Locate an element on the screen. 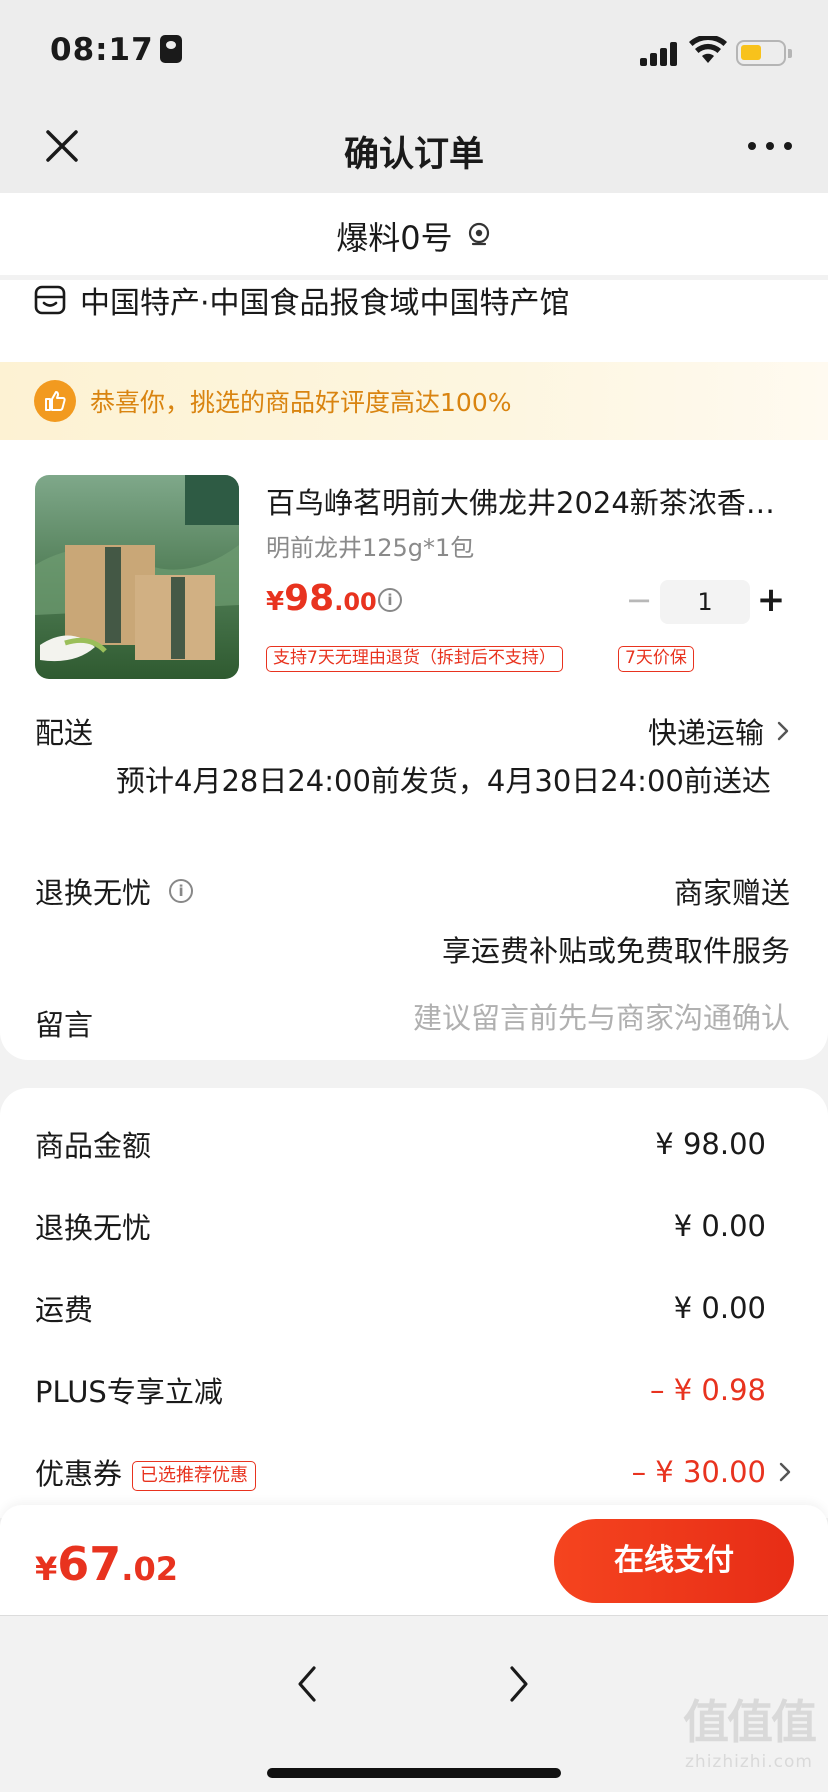 This screenshot has width=828, height=1792. nav-bar: 确认订单 is located at coordinates (414, 146).